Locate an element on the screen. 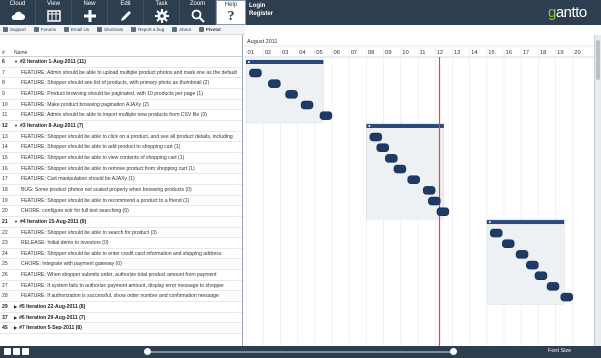 This screenshot has width=601, height=358. group-row: 29 ▶ #5 Iteration 22-Aug-2011 (8) is located at coordinates (121, 307).